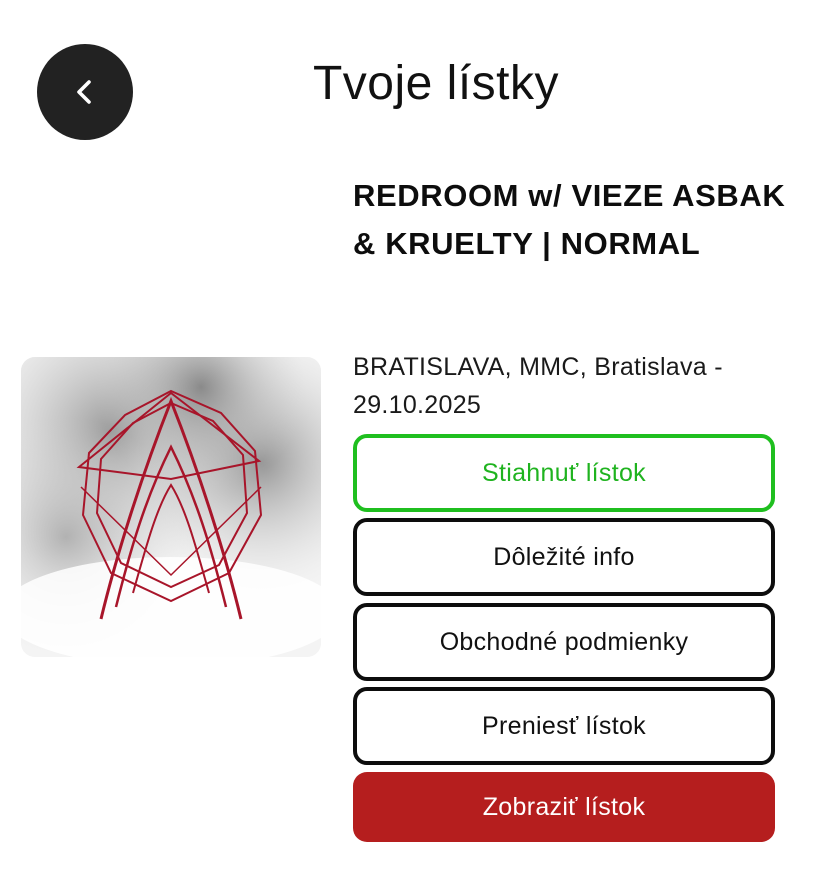  I want to click on event-location: BRATISLAVA, MMC, Bratislava -, so click(538, 367).